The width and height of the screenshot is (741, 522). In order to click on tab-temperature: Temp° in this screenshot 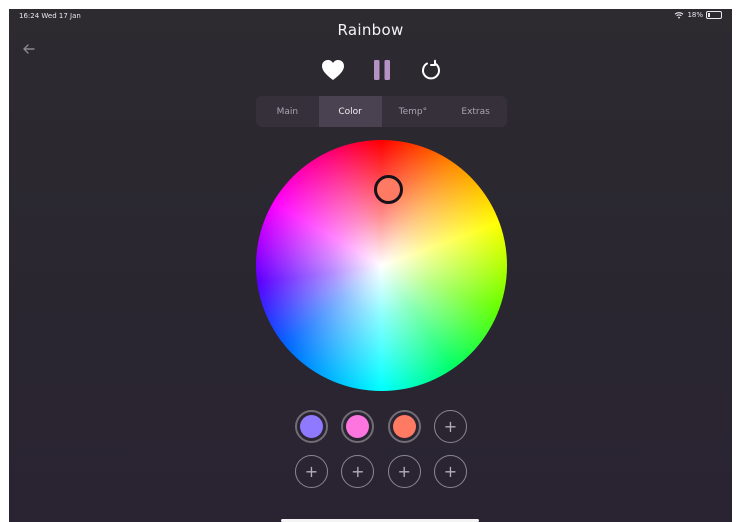, I will do `click(413, 111)`.